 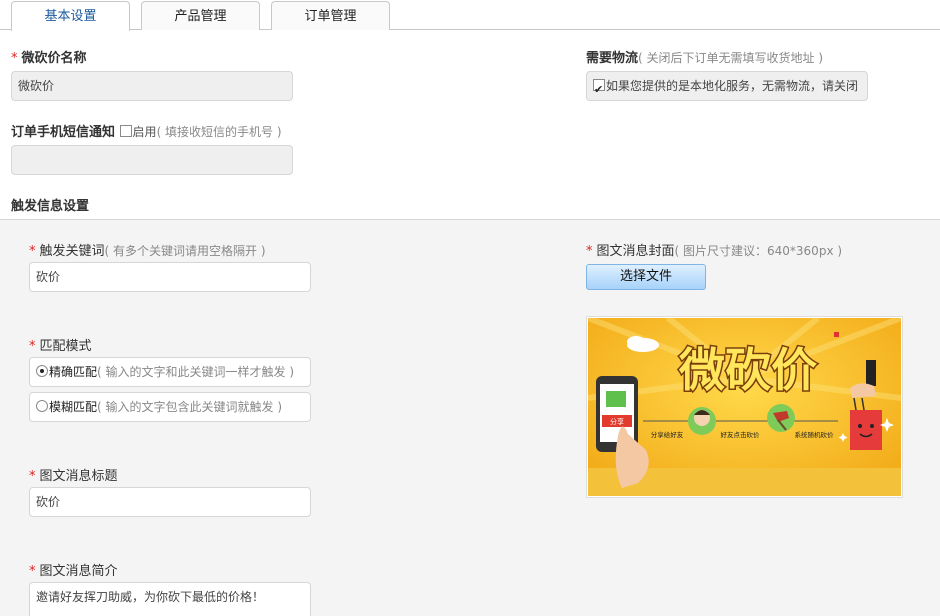 What do you see at coordinates (73, 571) in the screenshot?
I see `news-summary-label: * 图文消息简介` at bounding box center [73, 571].